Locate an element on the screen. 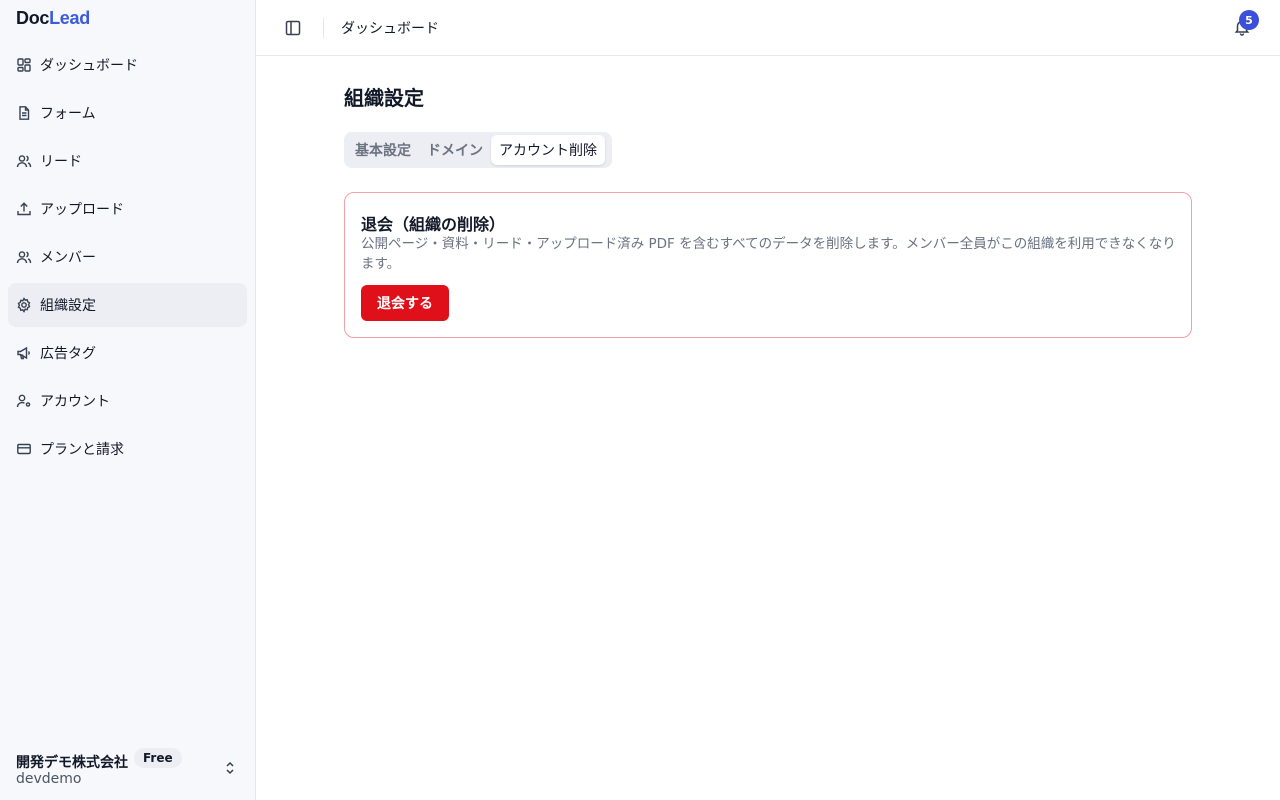 The width and height of the screenshot is (1280, 800). delete-organization-button: 退会する is located at coordinates (405, 303).